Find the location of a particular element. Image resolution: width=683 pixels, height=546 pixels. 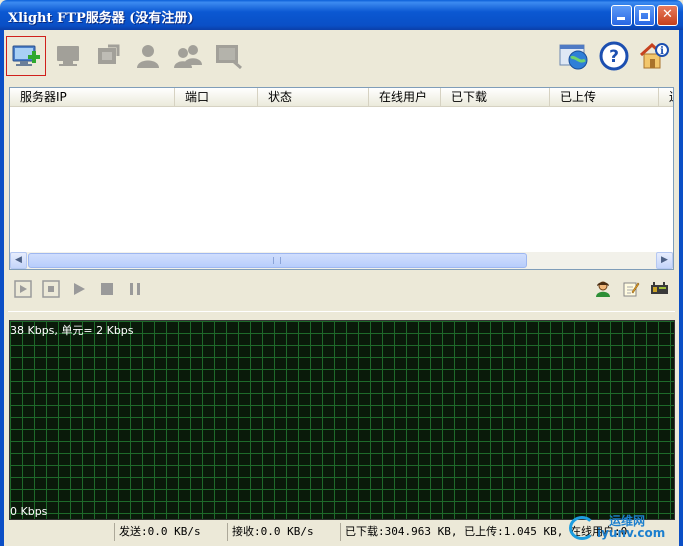

window-title: Xlight FTP服务器 (没有注册) is located at coordinates (101, 18).